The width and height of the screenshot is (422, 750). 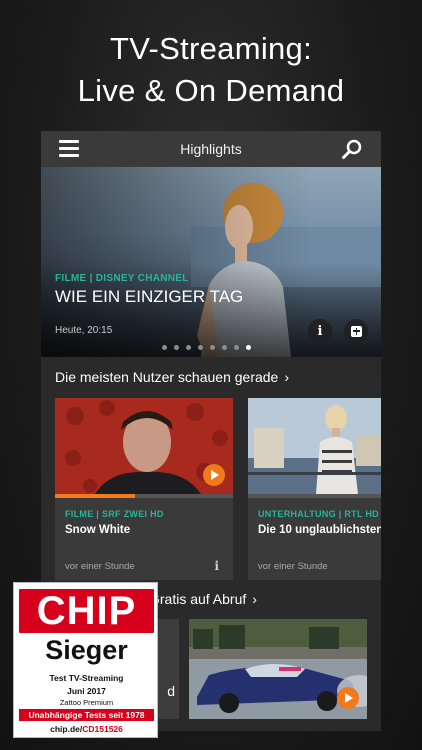 I want to click on award-test-name: Test TV-Streaming, so click(x=86, y=678).